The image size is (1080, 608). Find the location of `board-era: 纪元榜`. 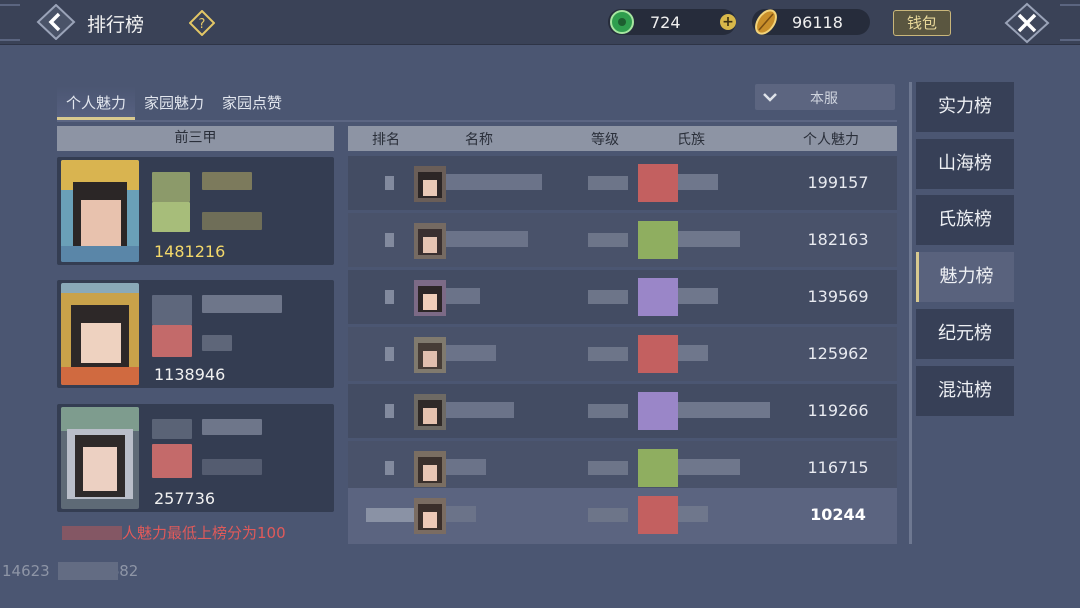

board-era: 纪元榜 is located at coordinates (965, 334).